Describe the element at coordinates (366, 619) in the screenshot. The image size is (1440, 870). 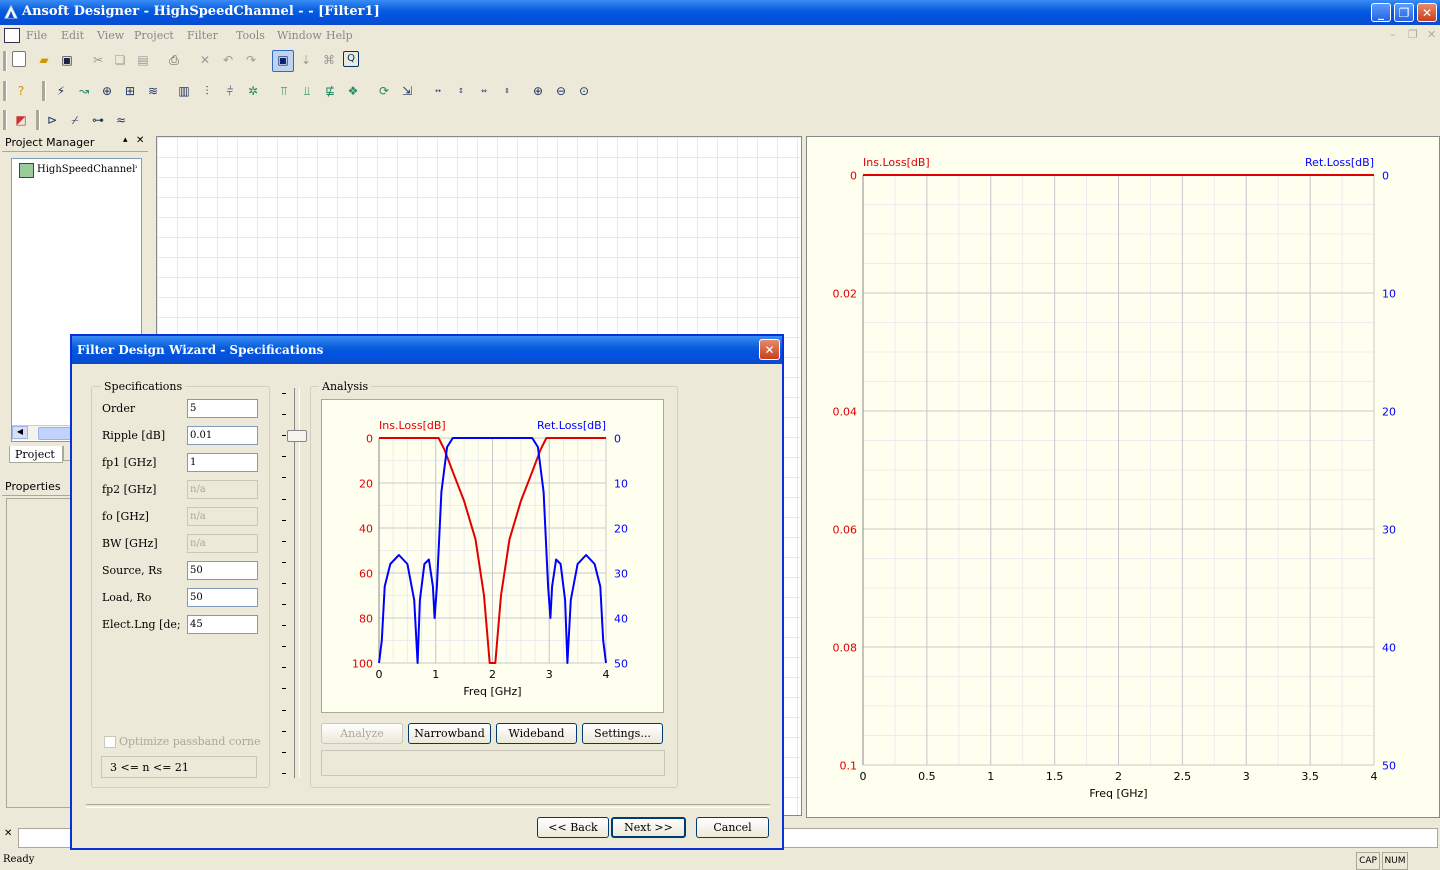
I see `y-left-tick-label: 80` at that location.